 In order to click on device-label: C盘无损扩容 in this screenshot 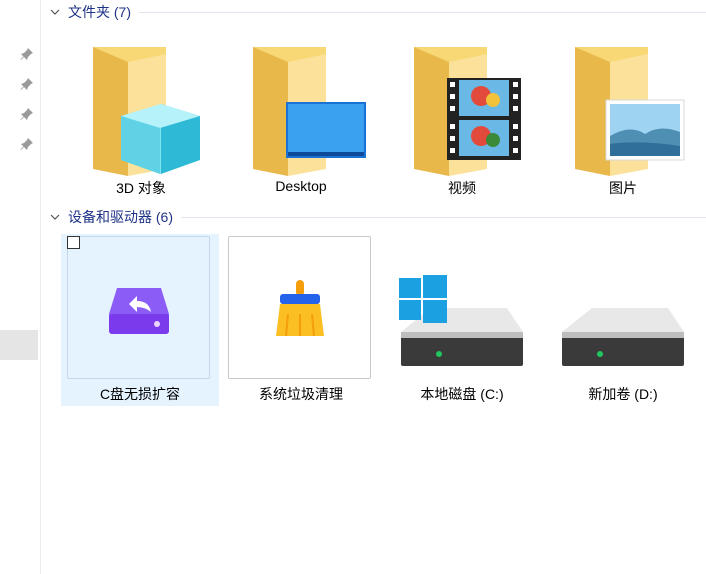, I will do `click(140, 394)`.